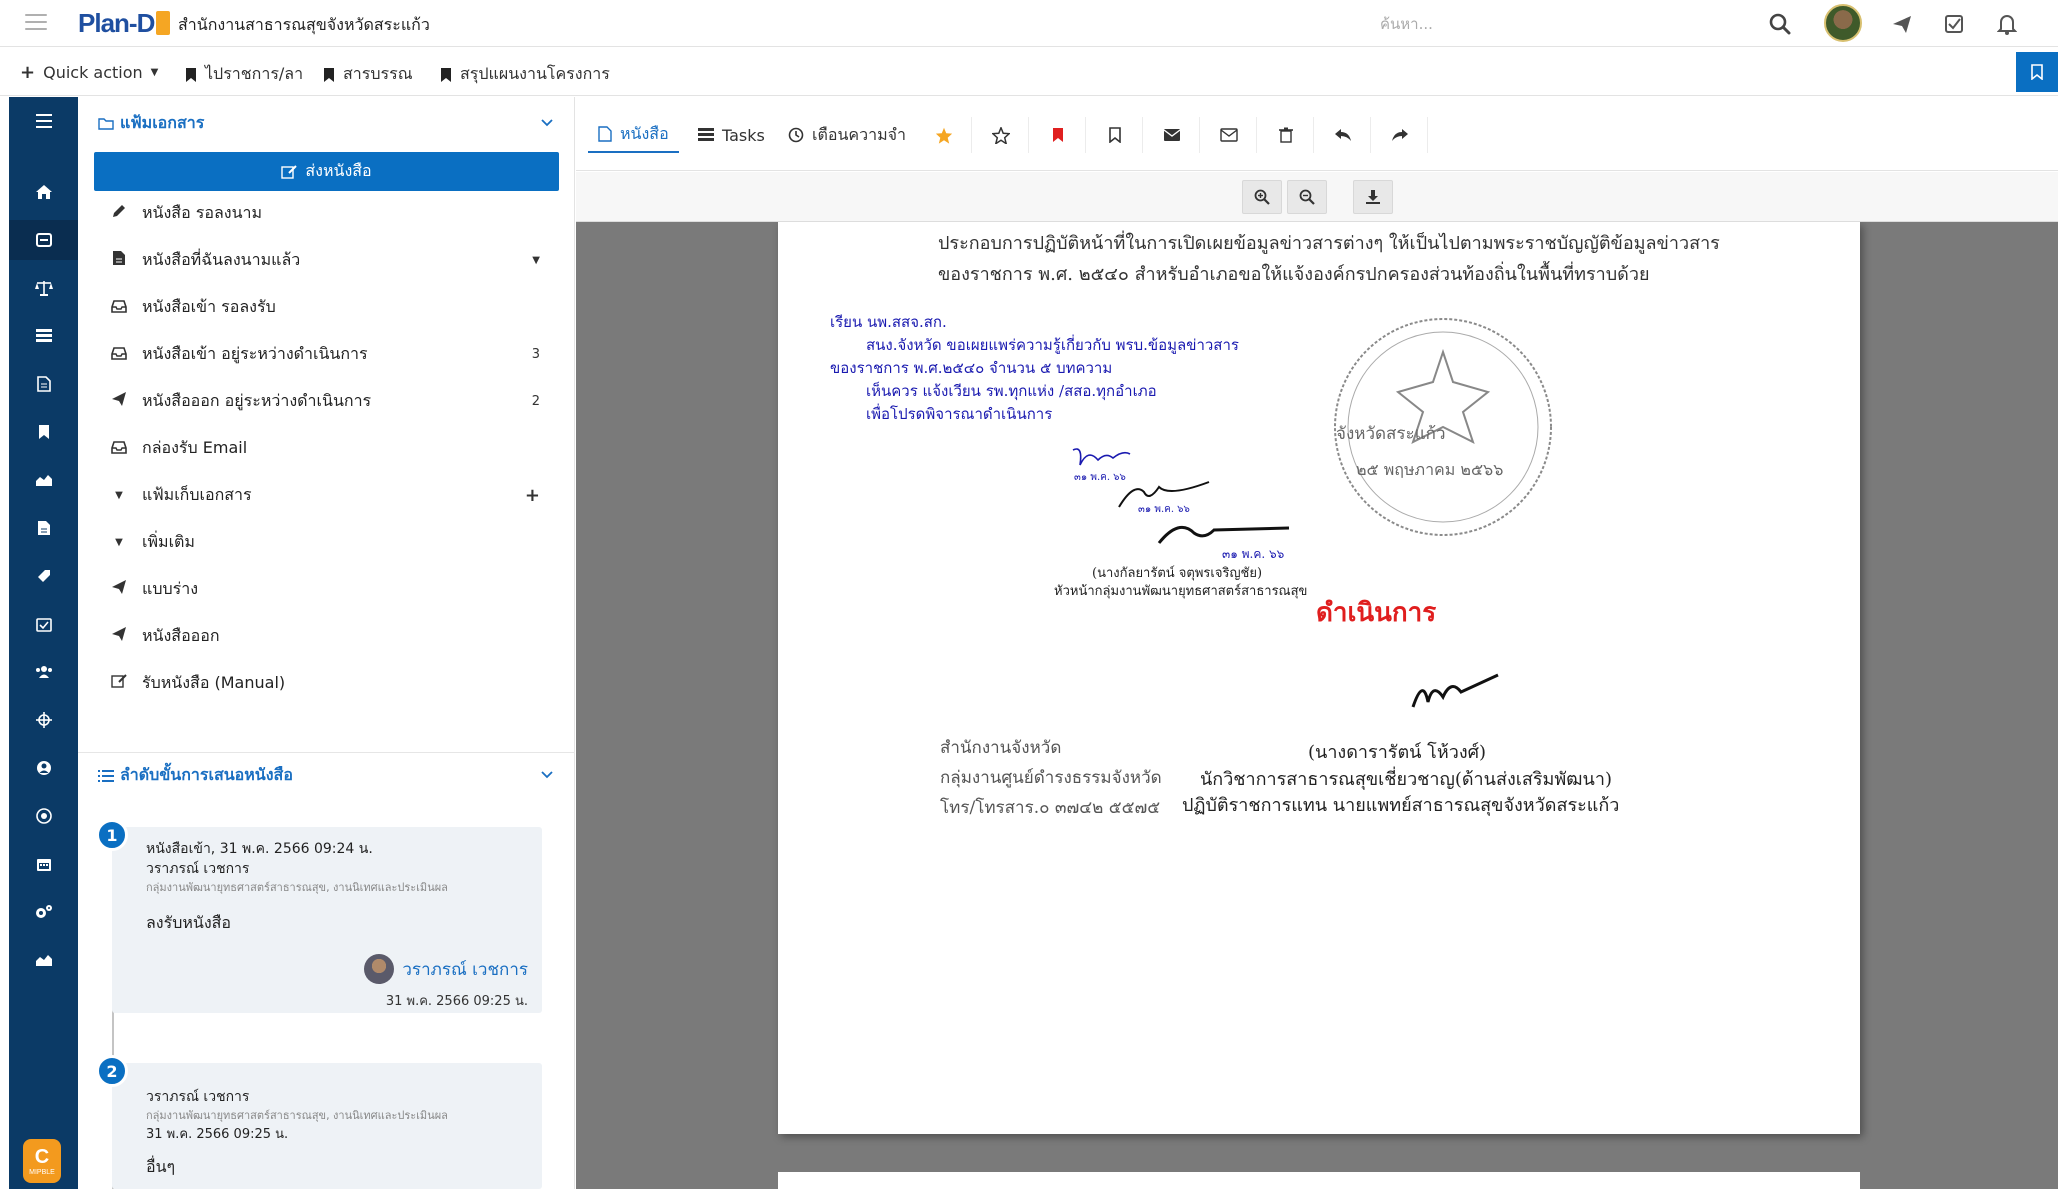 This screenshot has width=2058, height=1189. Describe the element at coordinates (1343, 135) in the screenshot. I see `reply-icon` at that location.